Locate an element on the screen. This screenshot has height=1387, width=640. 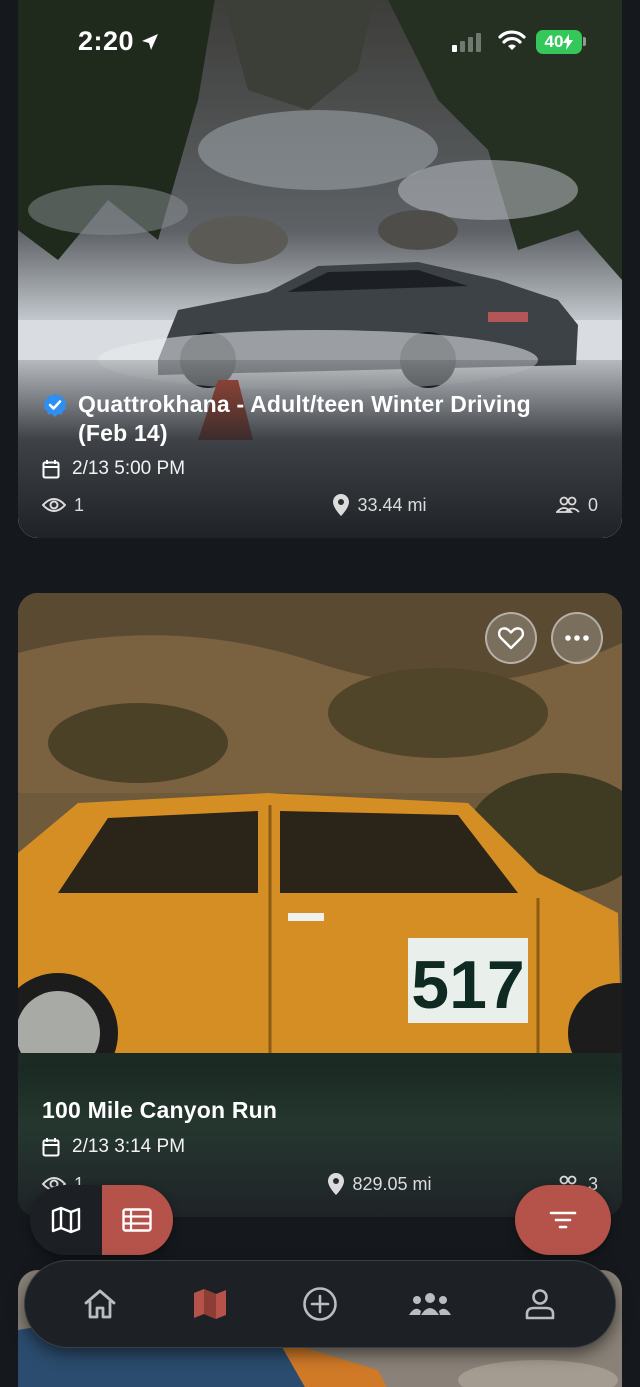
status-bar: 2:20 40 is located at coordinates (320, 45).